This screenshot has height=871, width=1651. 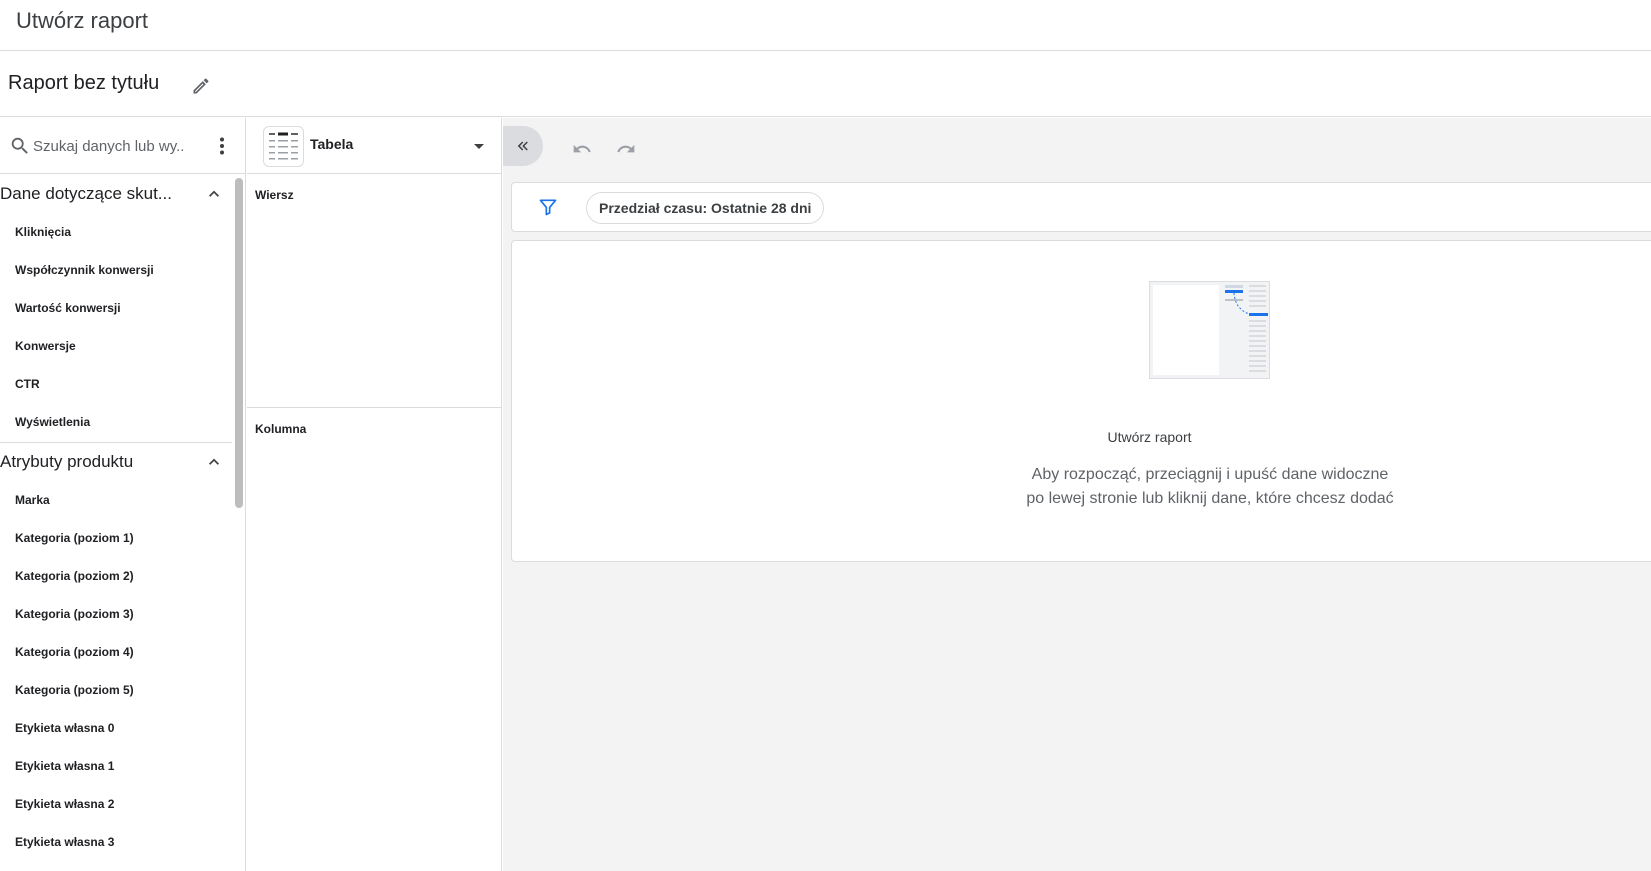 I want to click on column-drop-zone: Kolumna, so click(x=374, y=640).